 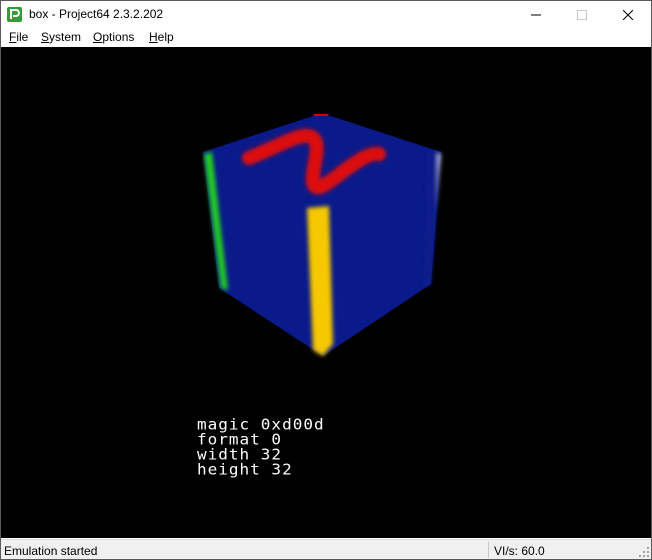 What do you see at coordinates (261, 447) in the screenshot?
I see `debug-text: magic 0xd00d format 0 width 32 height 32` at bounding box center [261, 447].